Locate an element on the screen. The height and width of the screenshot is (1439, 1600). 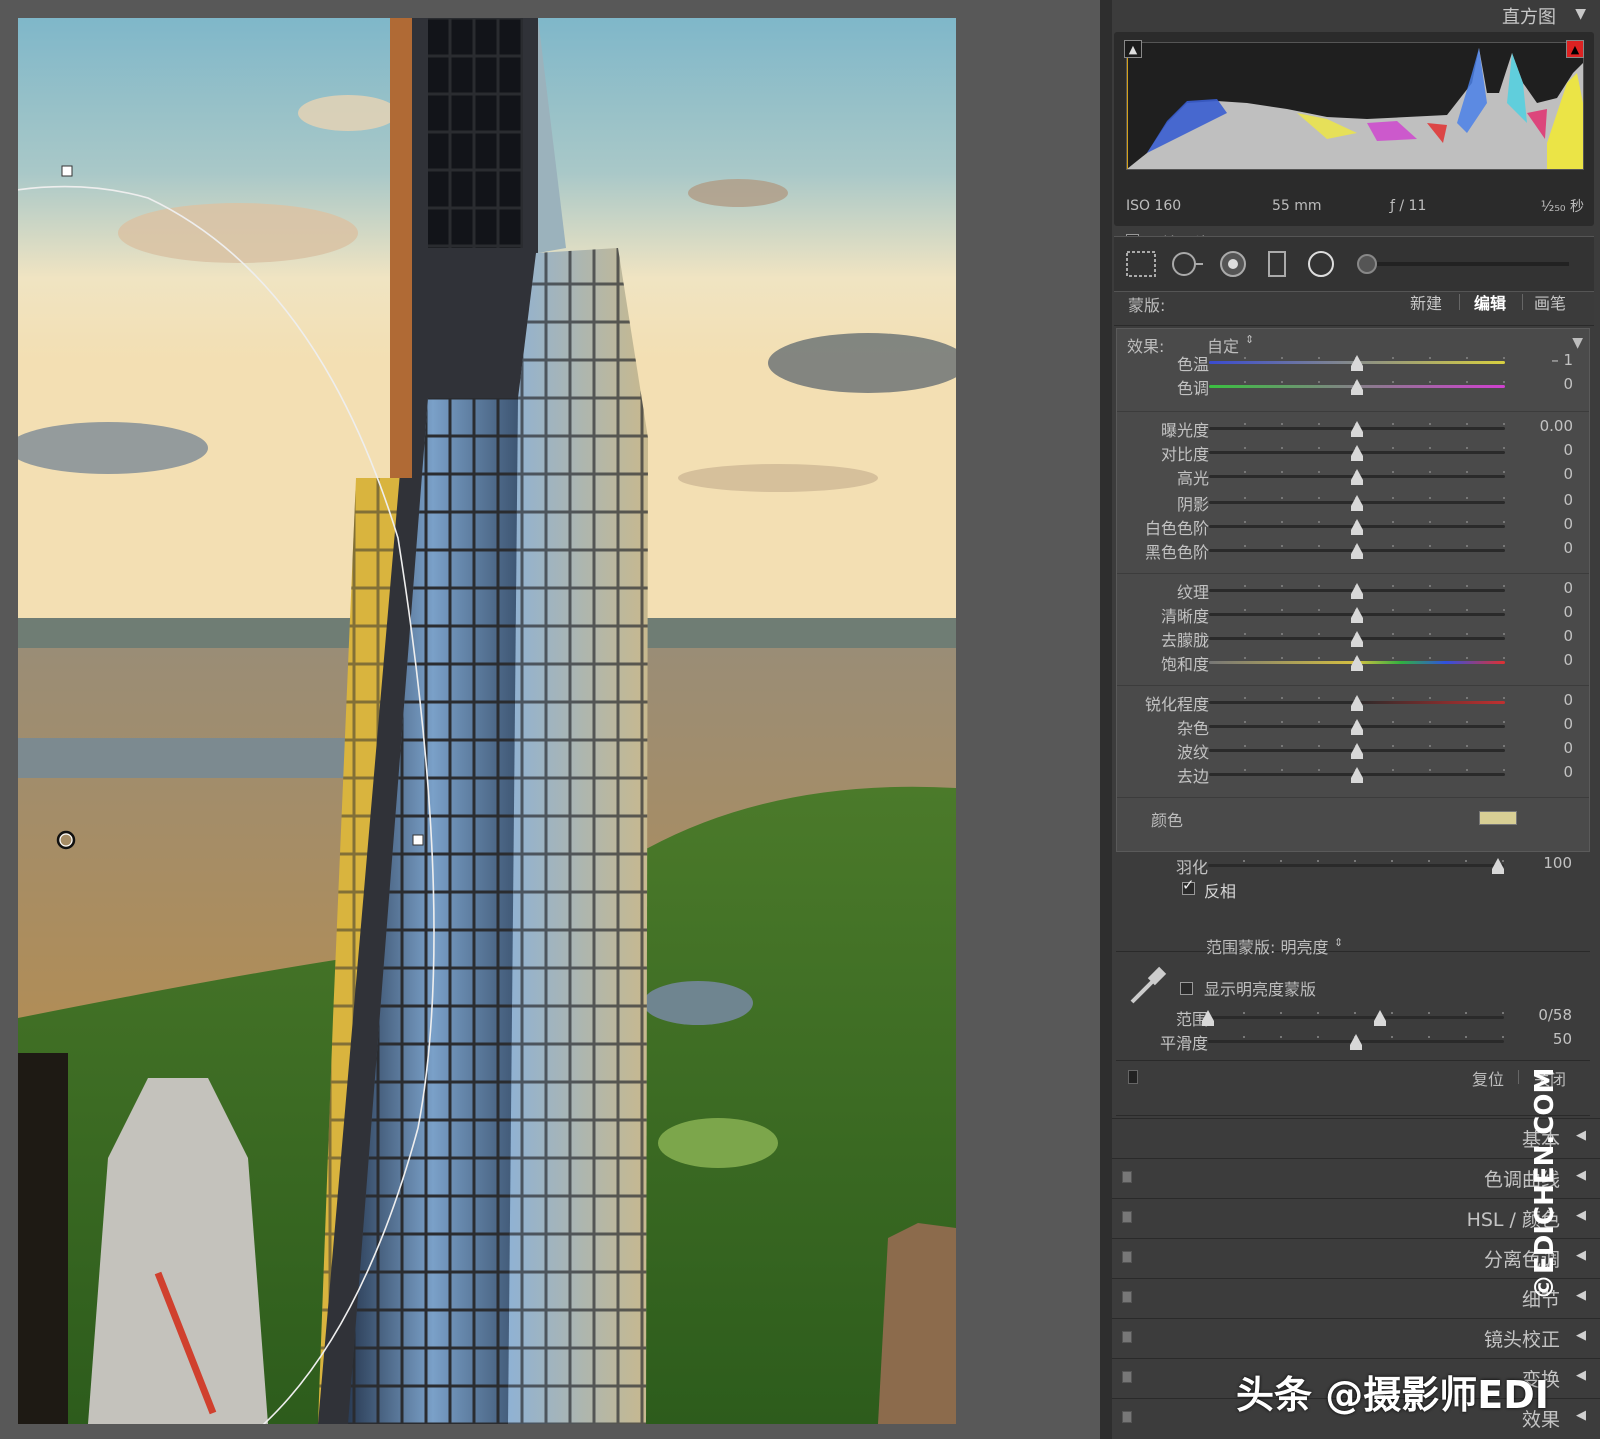
texture-value: 0 is located at coordinates (1543, 588).